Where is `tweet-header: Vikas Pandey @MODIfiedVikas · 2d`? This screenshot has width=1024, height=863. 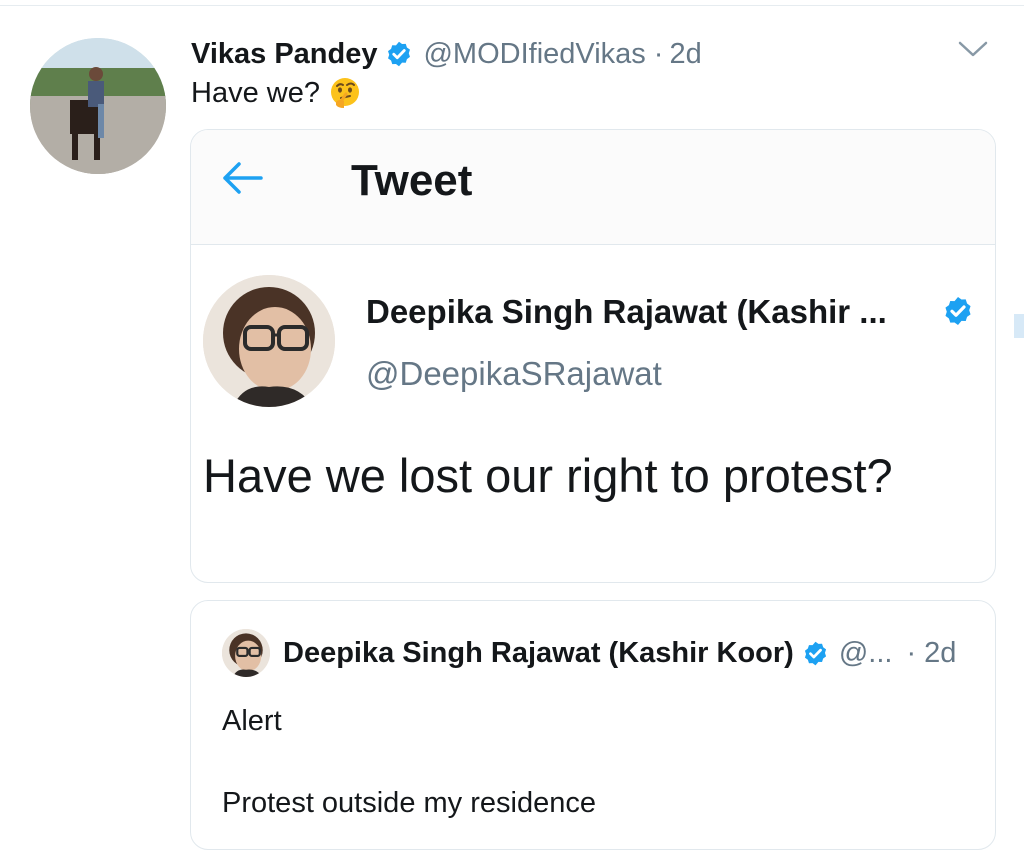 tweet-header: Vikas Pandey @MODIfiedVikas · 2d is located at coordinates (446, 54).